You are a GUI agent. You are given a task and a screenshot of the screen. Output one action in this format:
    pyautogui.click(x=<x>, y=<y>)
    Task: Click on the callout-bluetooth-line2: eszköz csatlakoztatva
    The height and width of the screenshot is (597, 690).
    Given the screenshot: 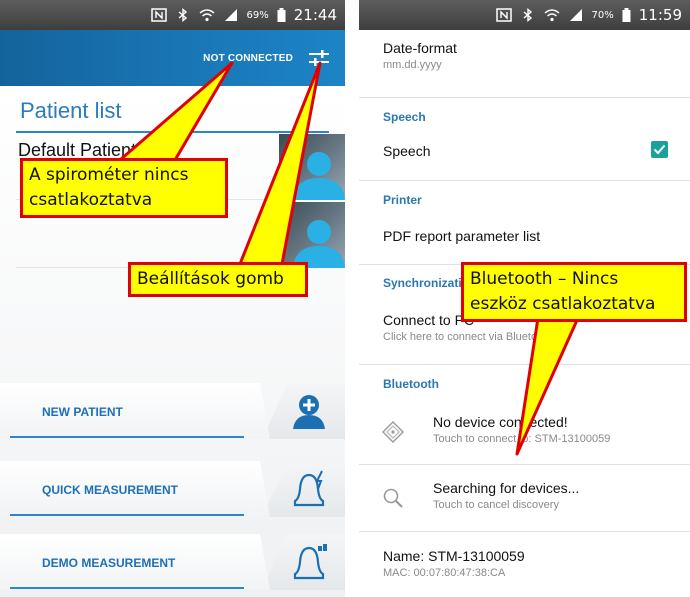 What is the action you would take?
    pyautogui.click(x=563, y=304)
    